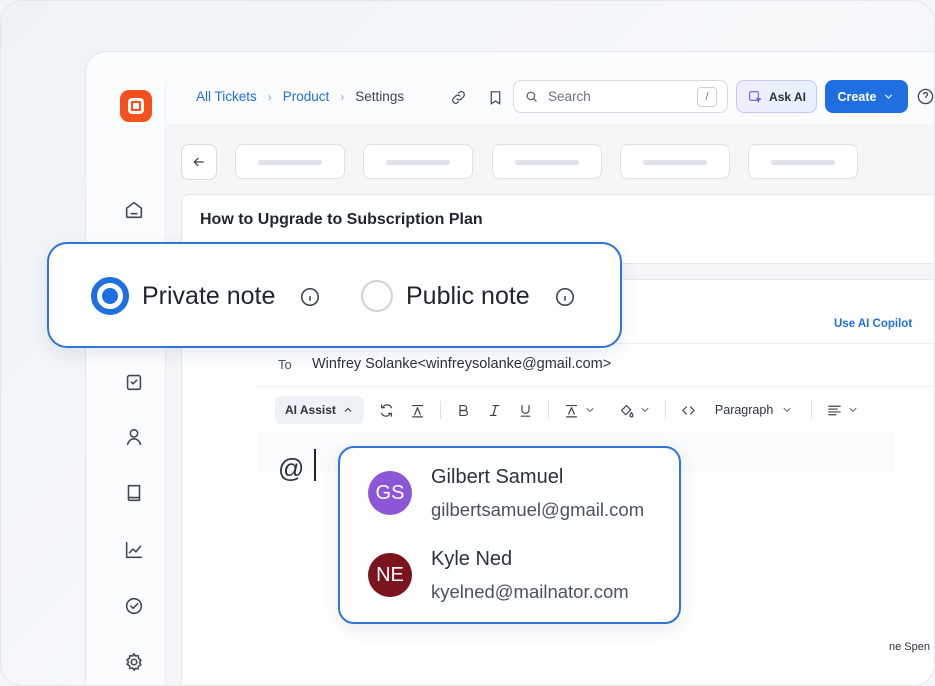 This screenshot has height=686, width=935. I want to click on avatar: GS, so click(390, 493).